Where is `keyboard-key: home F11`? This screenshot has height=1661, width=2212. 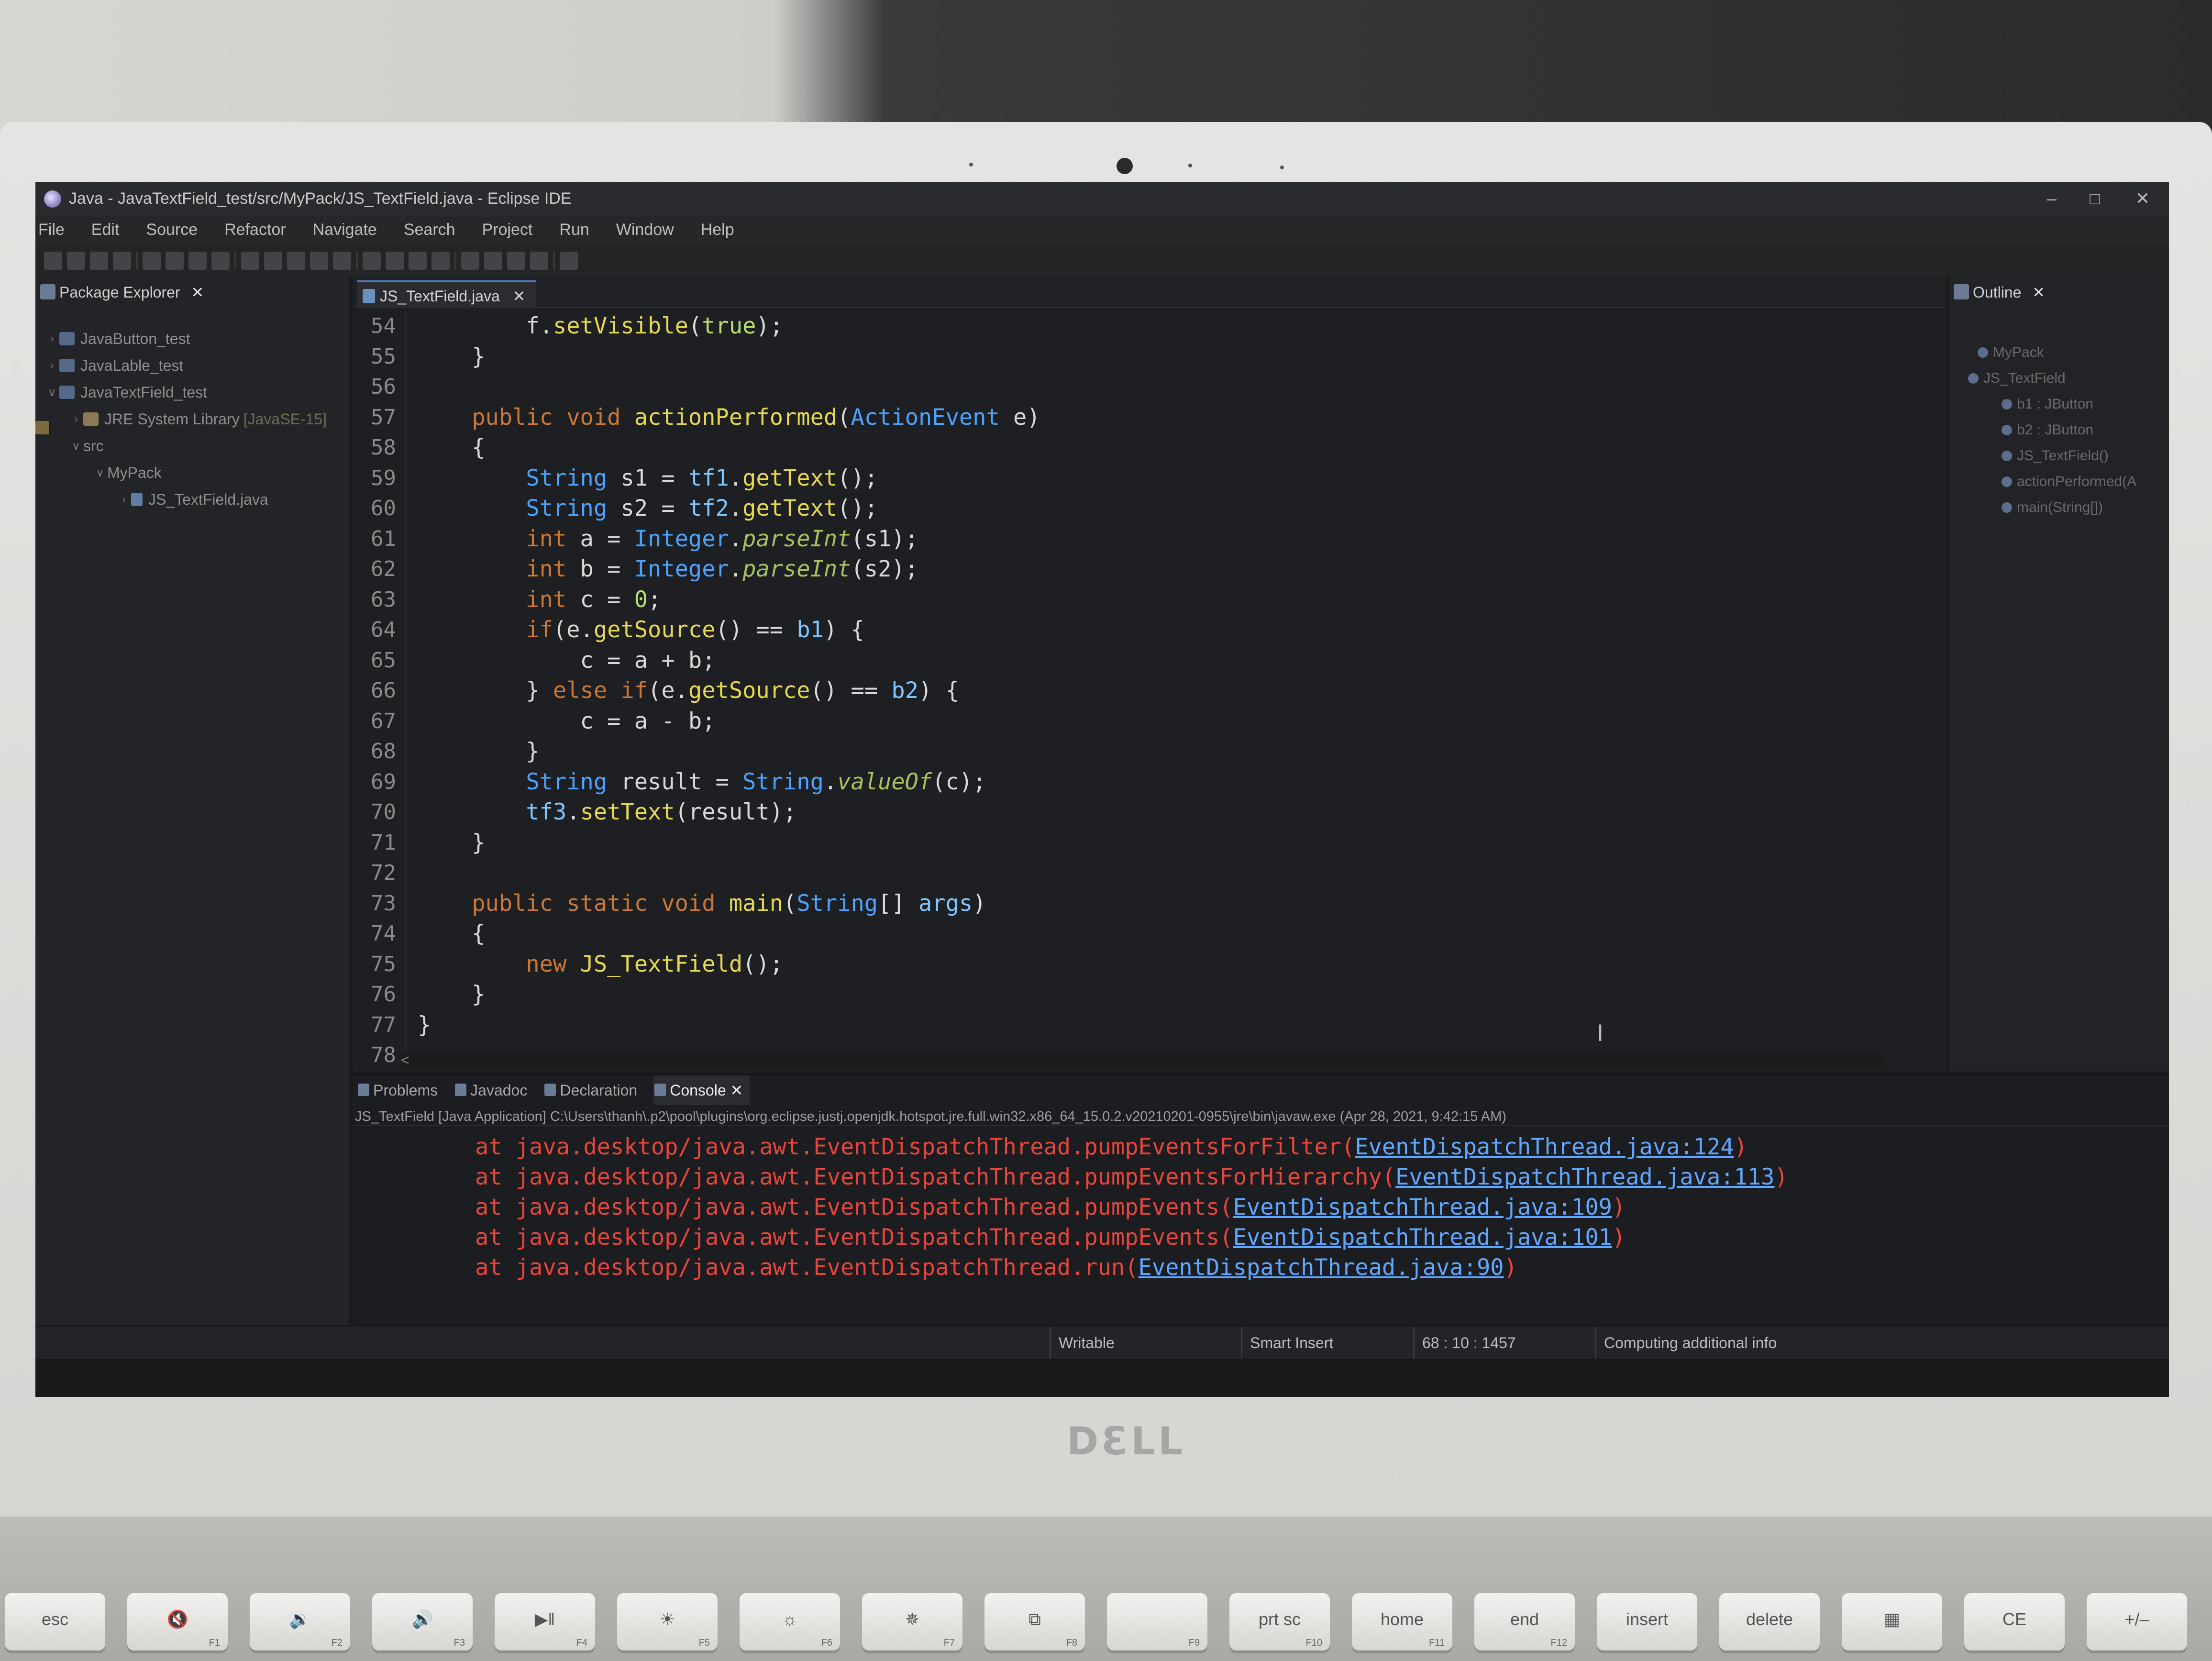 keyboard-key: home F11 is located at coordinates (1402, 1622).